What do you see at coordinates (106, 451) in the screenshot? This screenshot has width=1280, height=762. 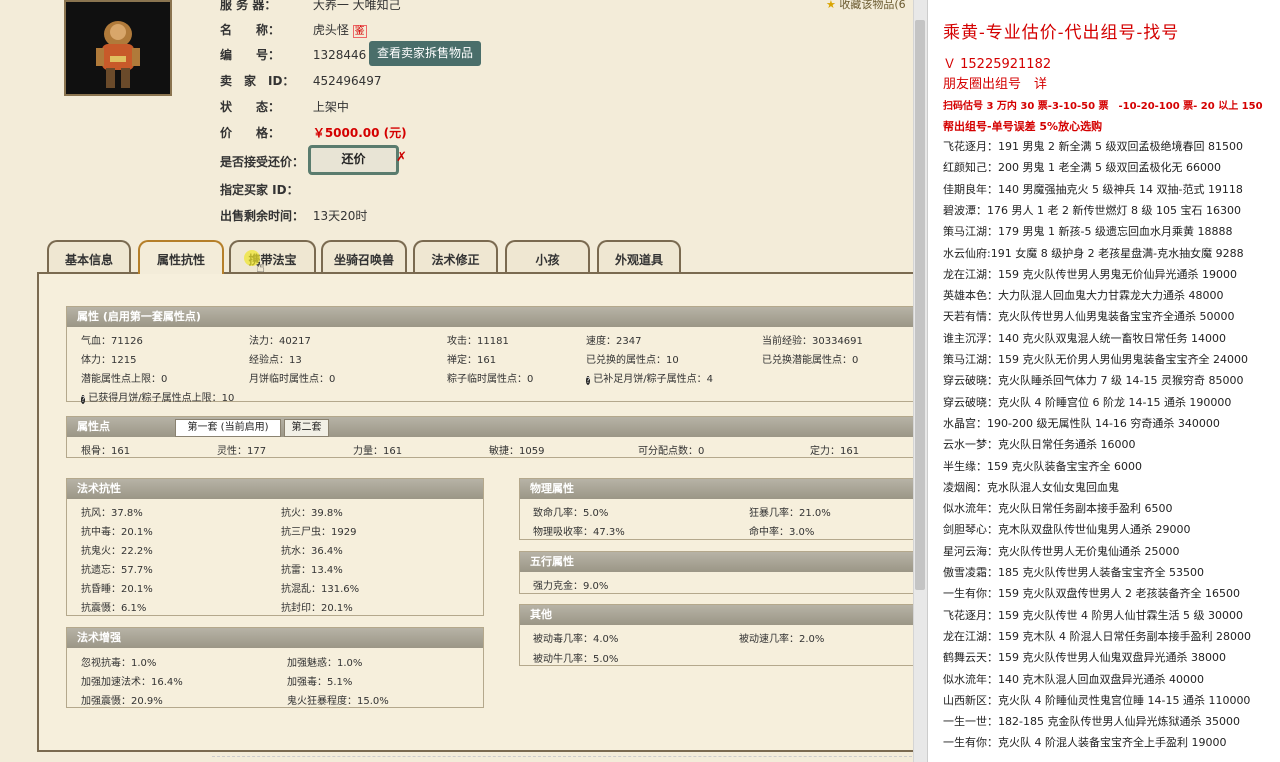 I see `point-constitution: 根骨：161` at bounding box center [106, 451].